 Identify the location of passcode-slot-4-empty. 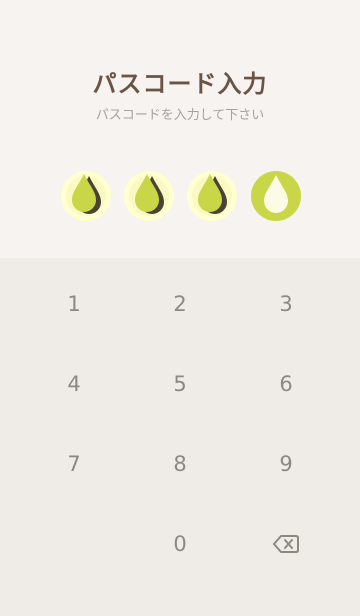
(276, 196).